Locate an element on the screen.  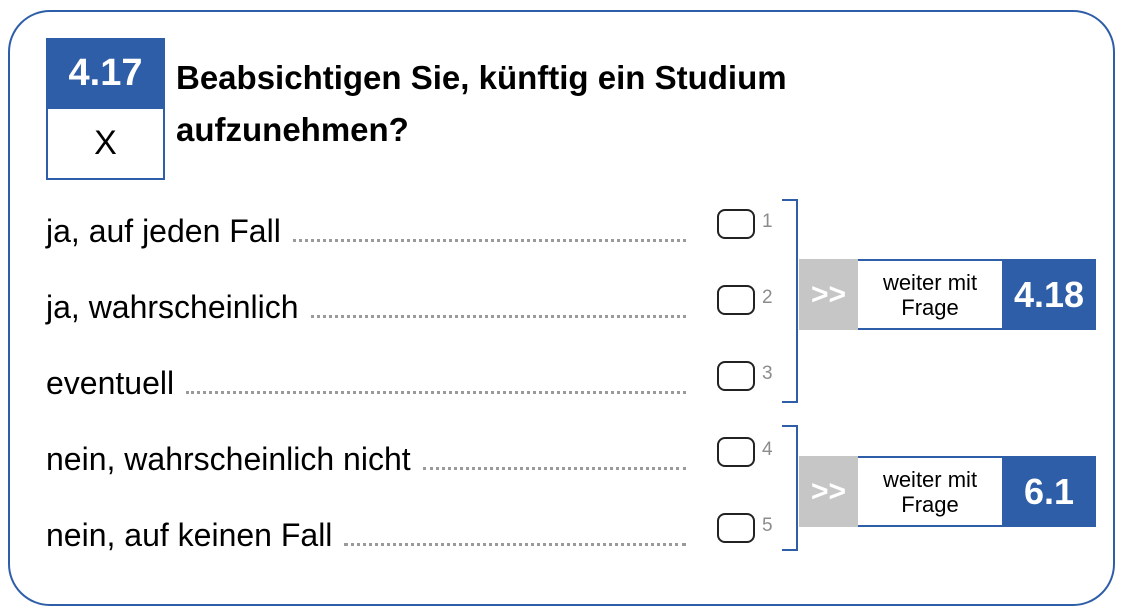
option-label: ja, wahrscheinlich is located at coordinates (172, 306).